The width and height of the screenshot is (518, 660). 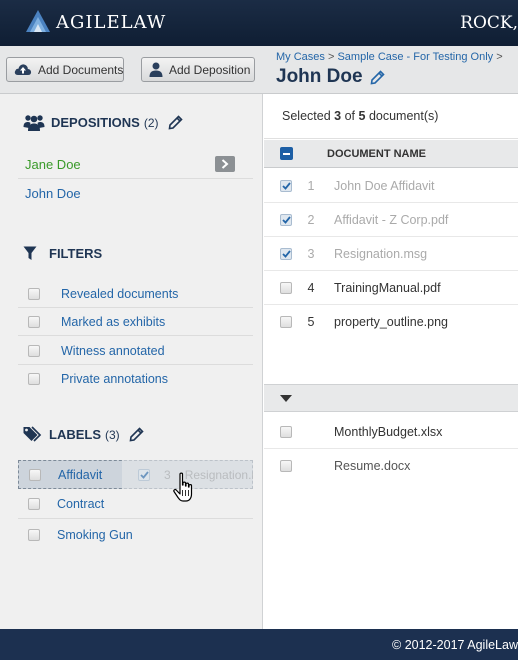 I want to click on add-deposition-button: Add Deposition, so click(x=198, y=69).